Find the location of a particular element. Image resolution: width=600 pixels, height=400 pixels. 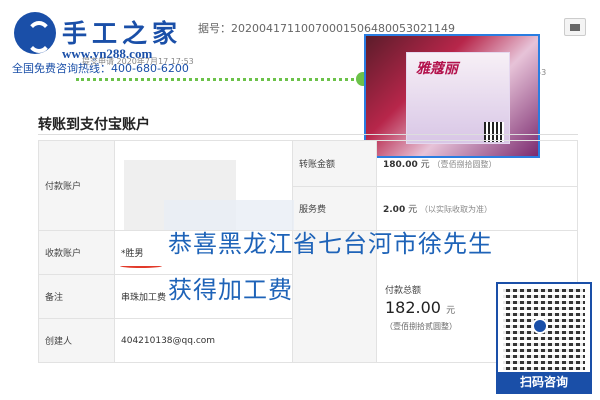

qr-label: 扫码咨询 is located at coordinates (544, 382).